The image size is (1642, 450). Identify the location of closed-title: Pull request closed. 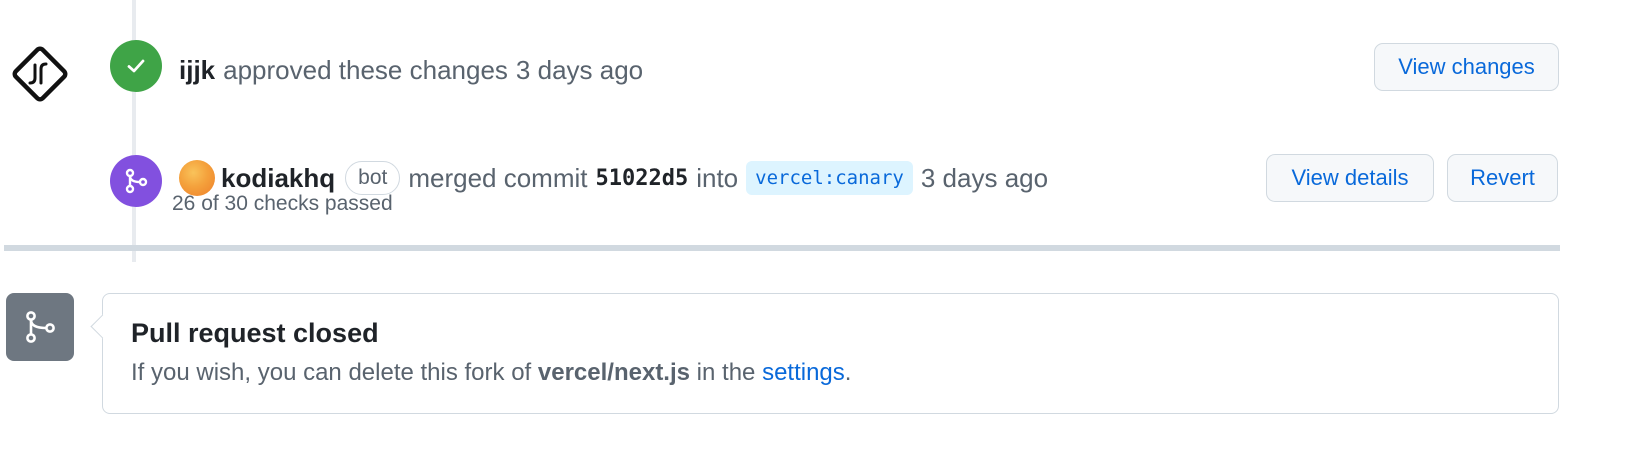
(255, 333).